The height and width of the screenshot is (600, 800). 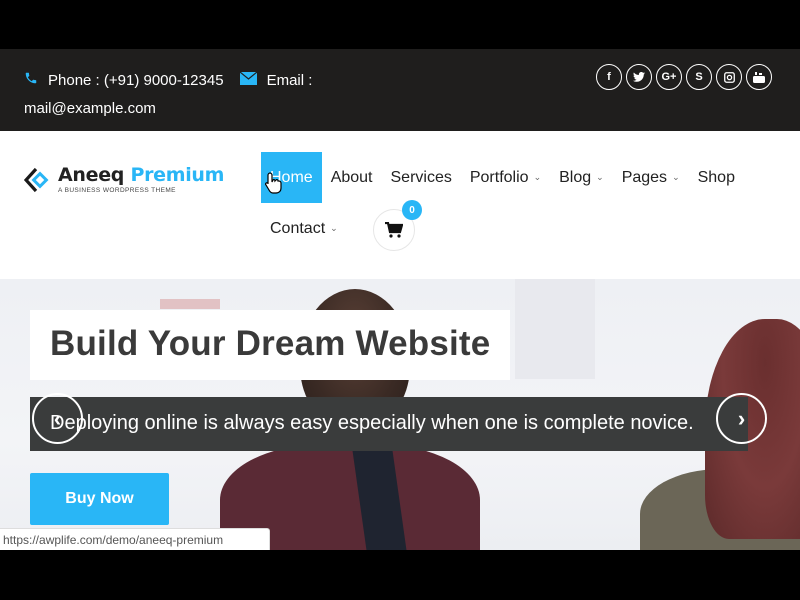 I want to click on main-nav-row-2: Contact ⌄ 0, so click(x=341, y=227).